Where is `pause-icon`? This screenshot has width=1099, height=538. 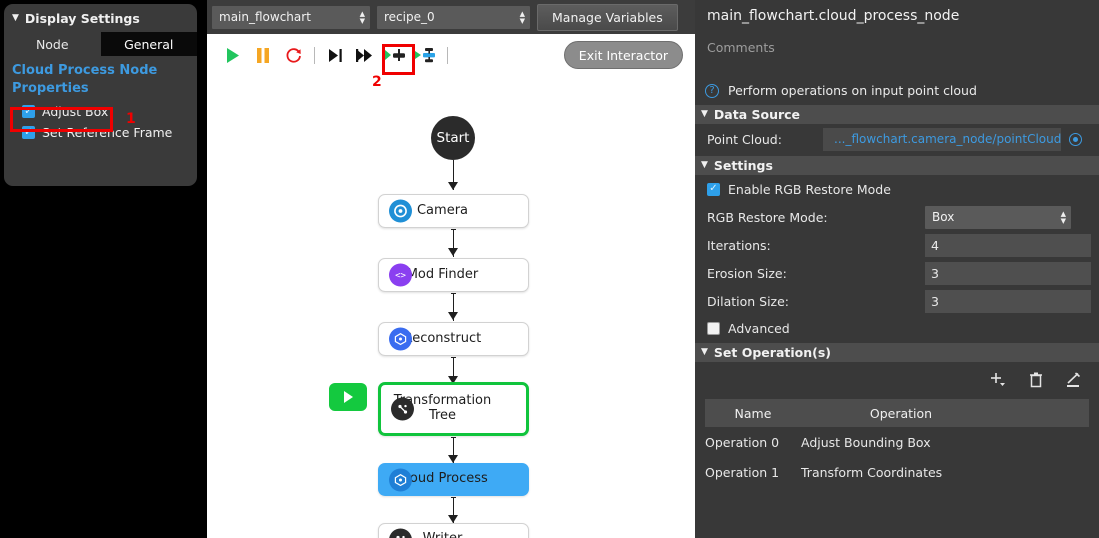 pause-icon is located at coordinates (263, 55).